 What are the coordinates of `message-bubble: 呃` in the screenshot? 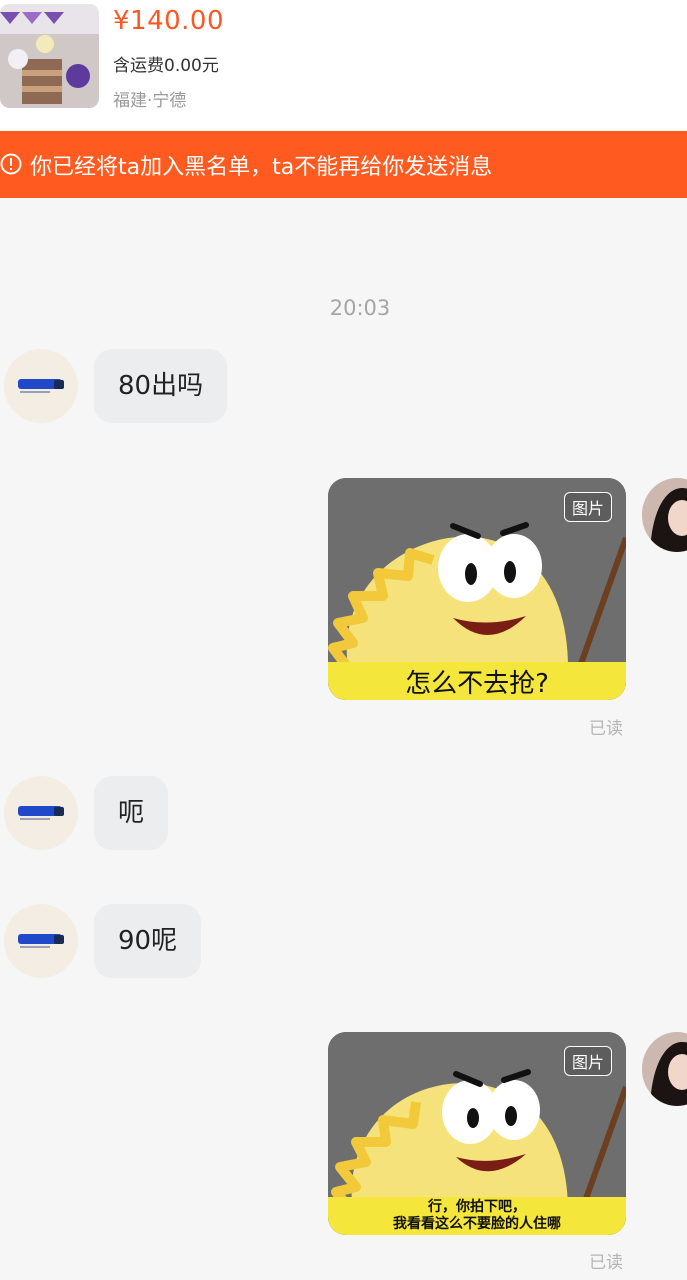 It's located at (131, 813).